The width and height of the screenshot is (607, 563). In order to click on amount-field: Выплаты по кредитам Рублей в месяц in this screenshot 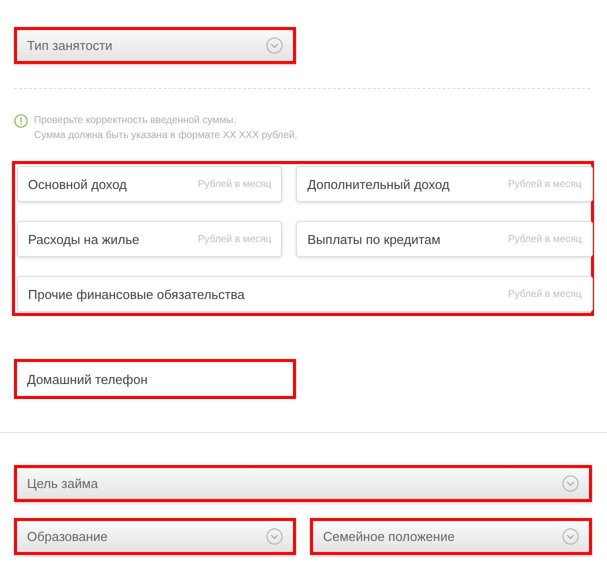, I will do `click(444, 239)`.